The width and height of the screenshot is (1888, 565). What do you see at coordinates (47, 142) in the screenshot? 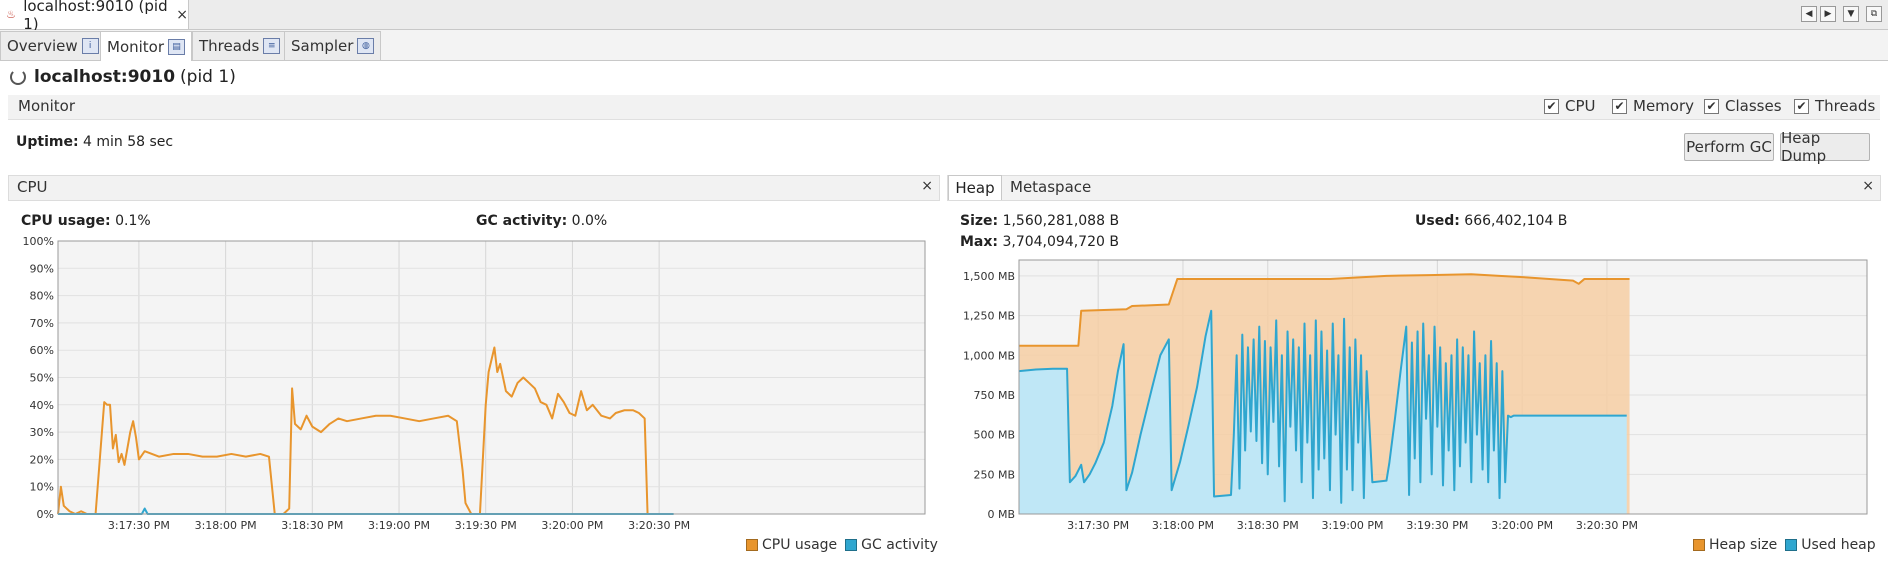
I see `uptime-label: Uptime:` at bounding box center [47, 142].